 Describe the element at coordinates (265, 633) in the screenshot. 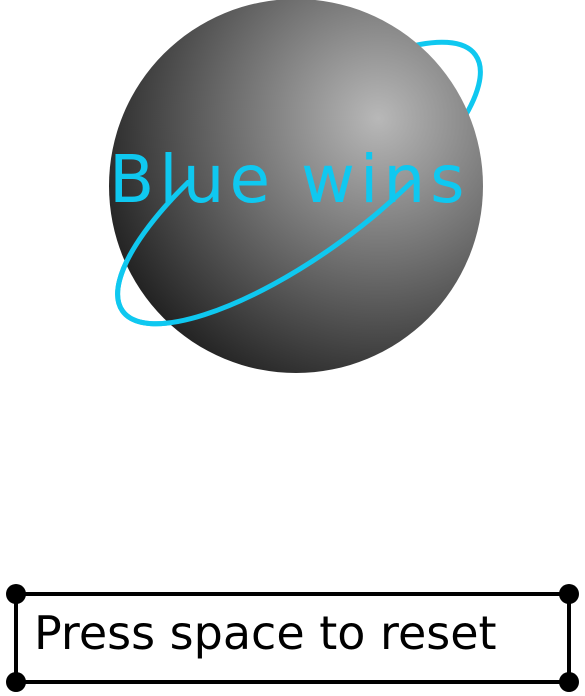

I see `reset-prompt-text: Press space to reset` at that location.